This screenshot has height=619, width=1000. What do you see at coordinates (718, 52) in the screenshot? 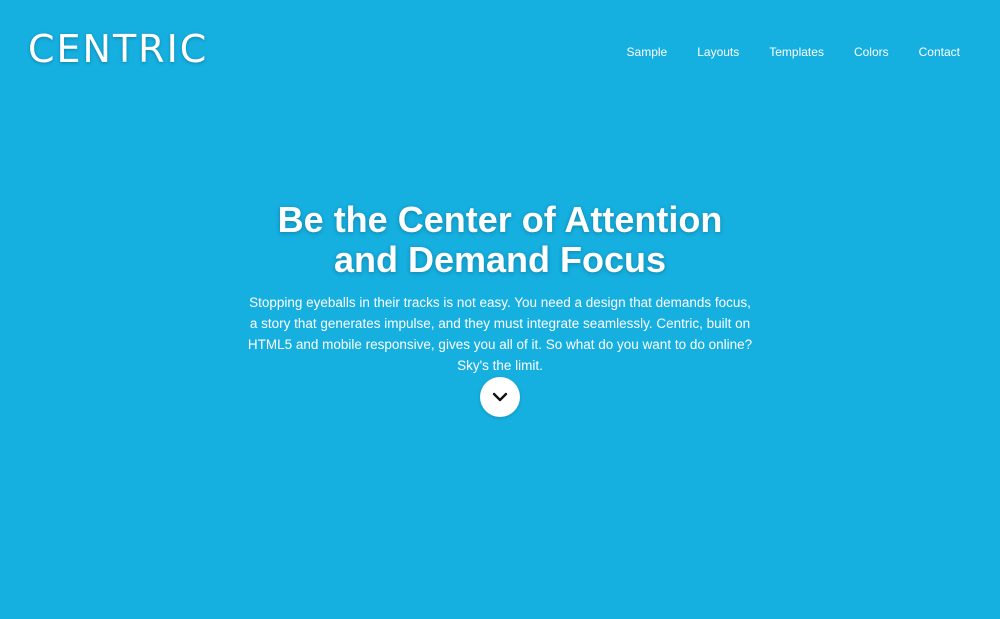
I see `nav-link-layouts: Layouts` at bounding box center [718, 52].